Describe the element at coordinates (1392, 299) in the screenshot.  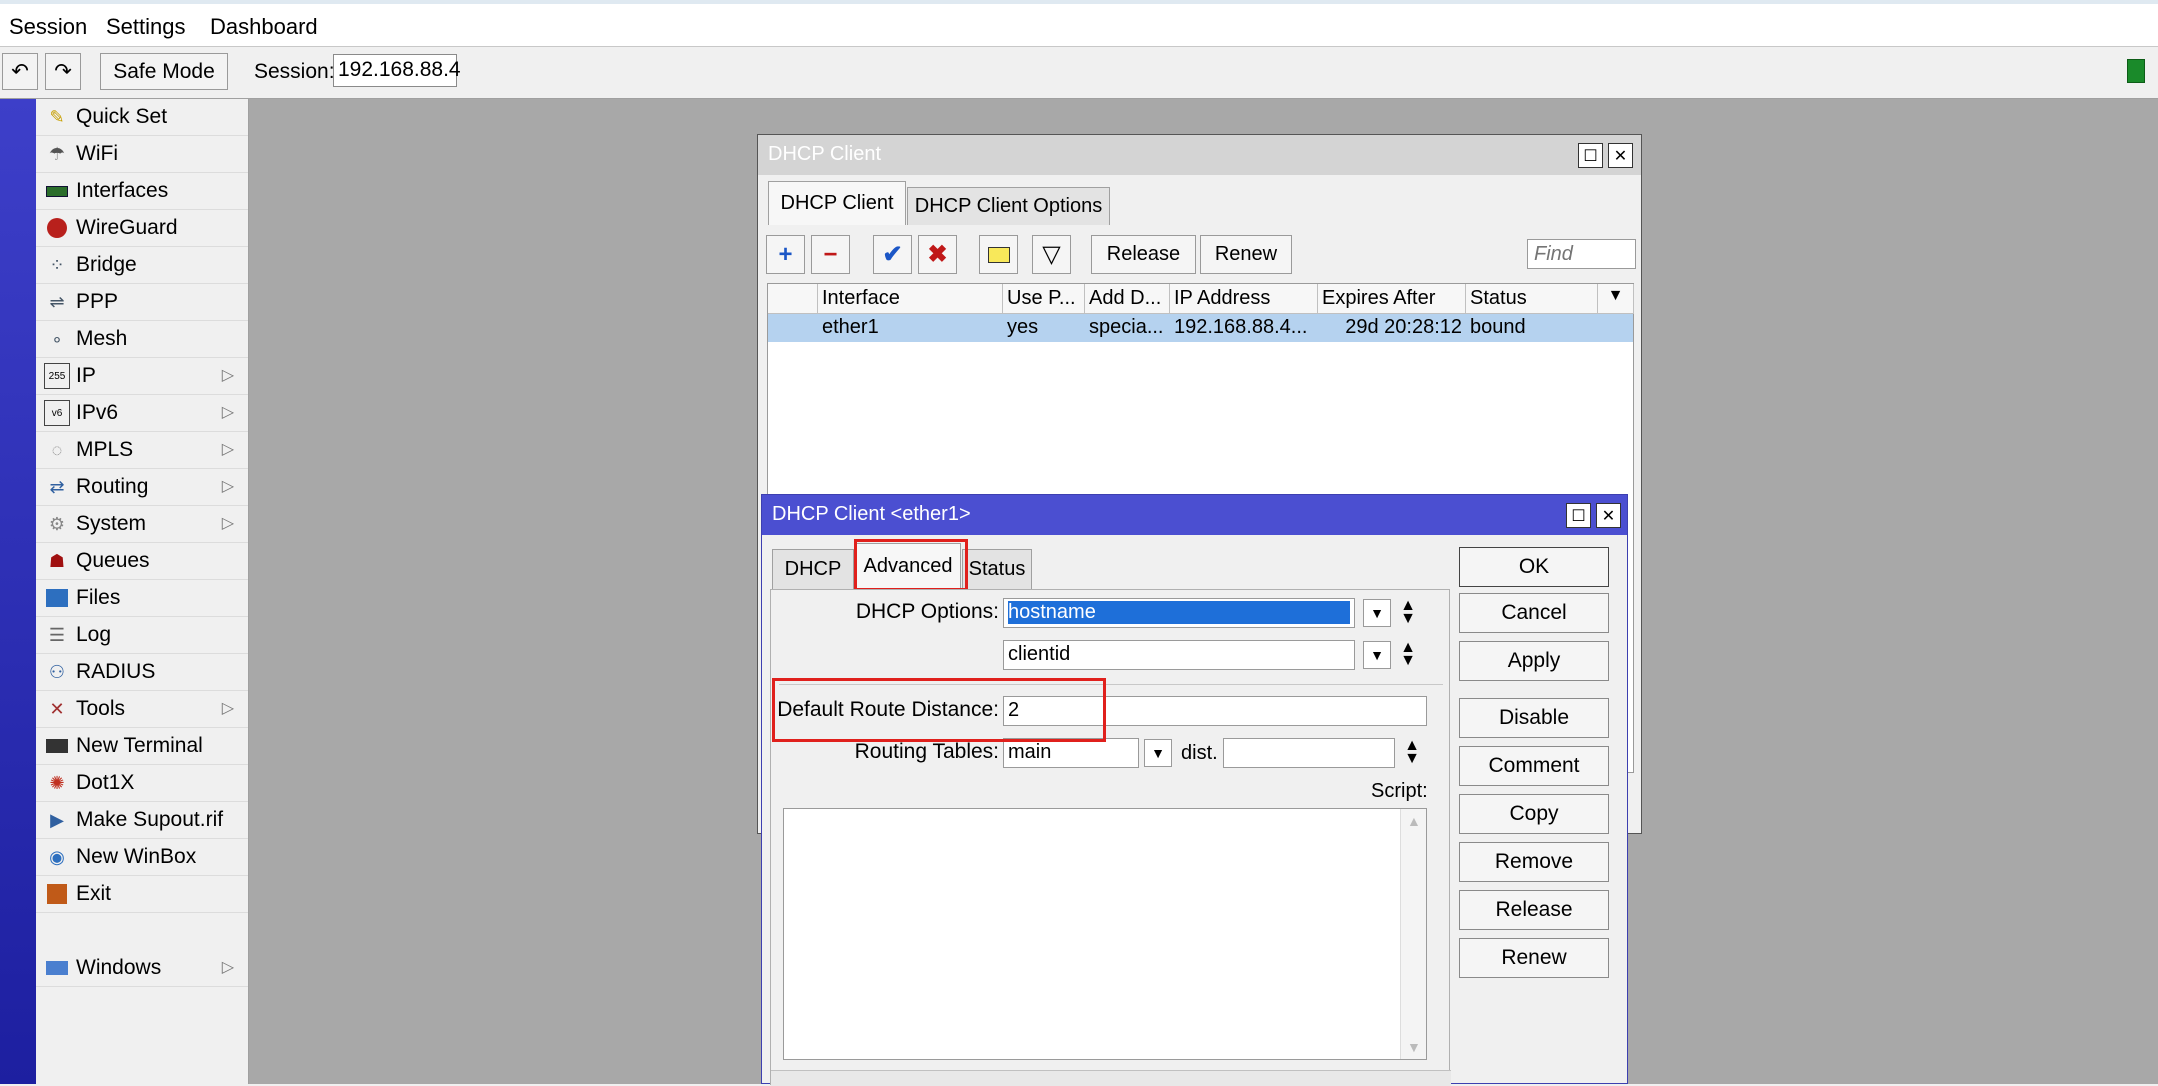
I see `column-header-expires-after: Expires After` at that location.